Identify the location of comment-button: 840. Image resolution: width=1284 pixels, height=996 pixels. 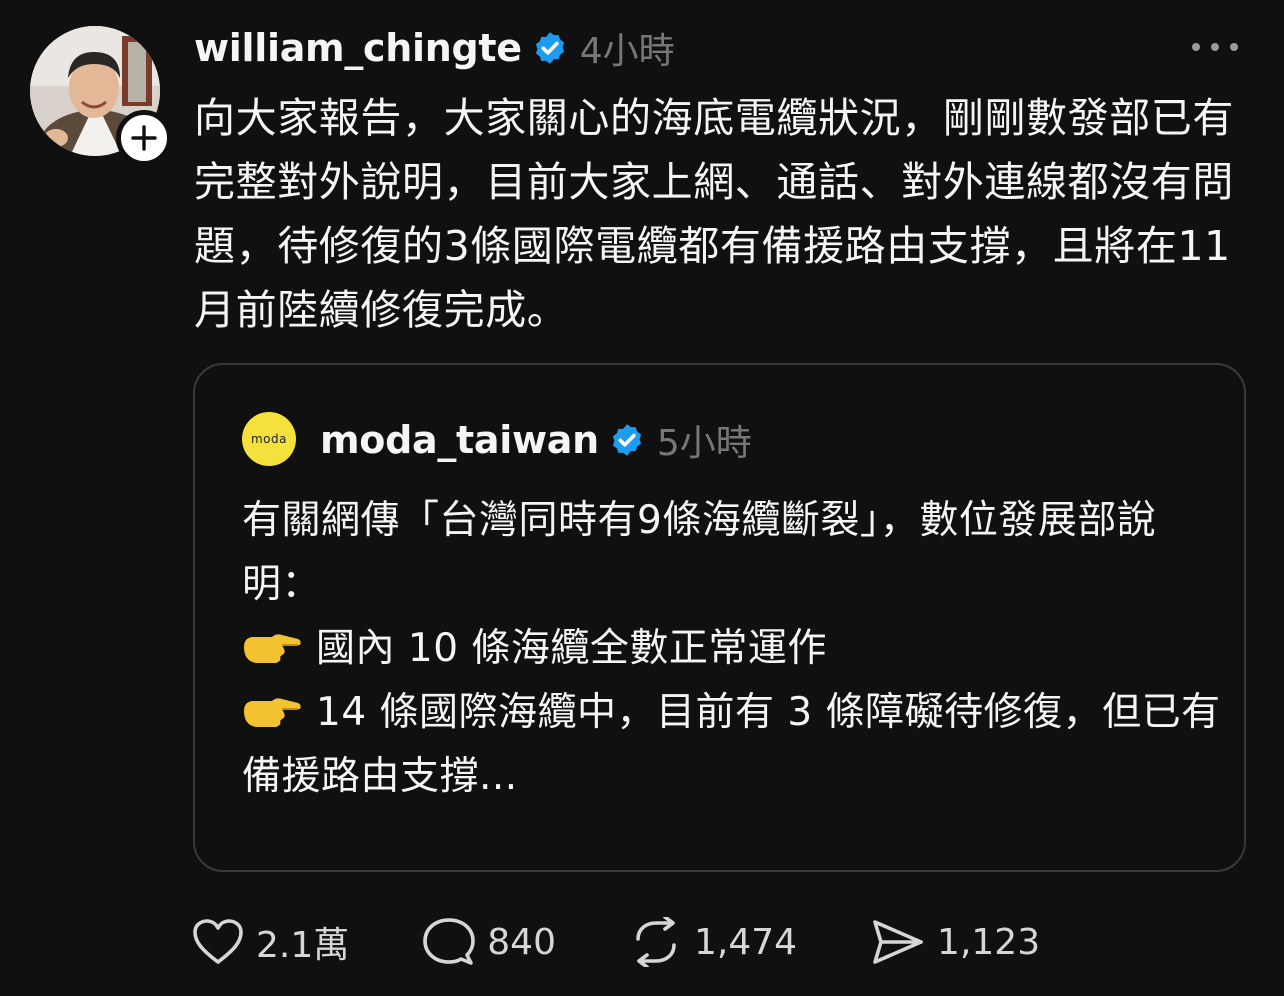
(489, 942).